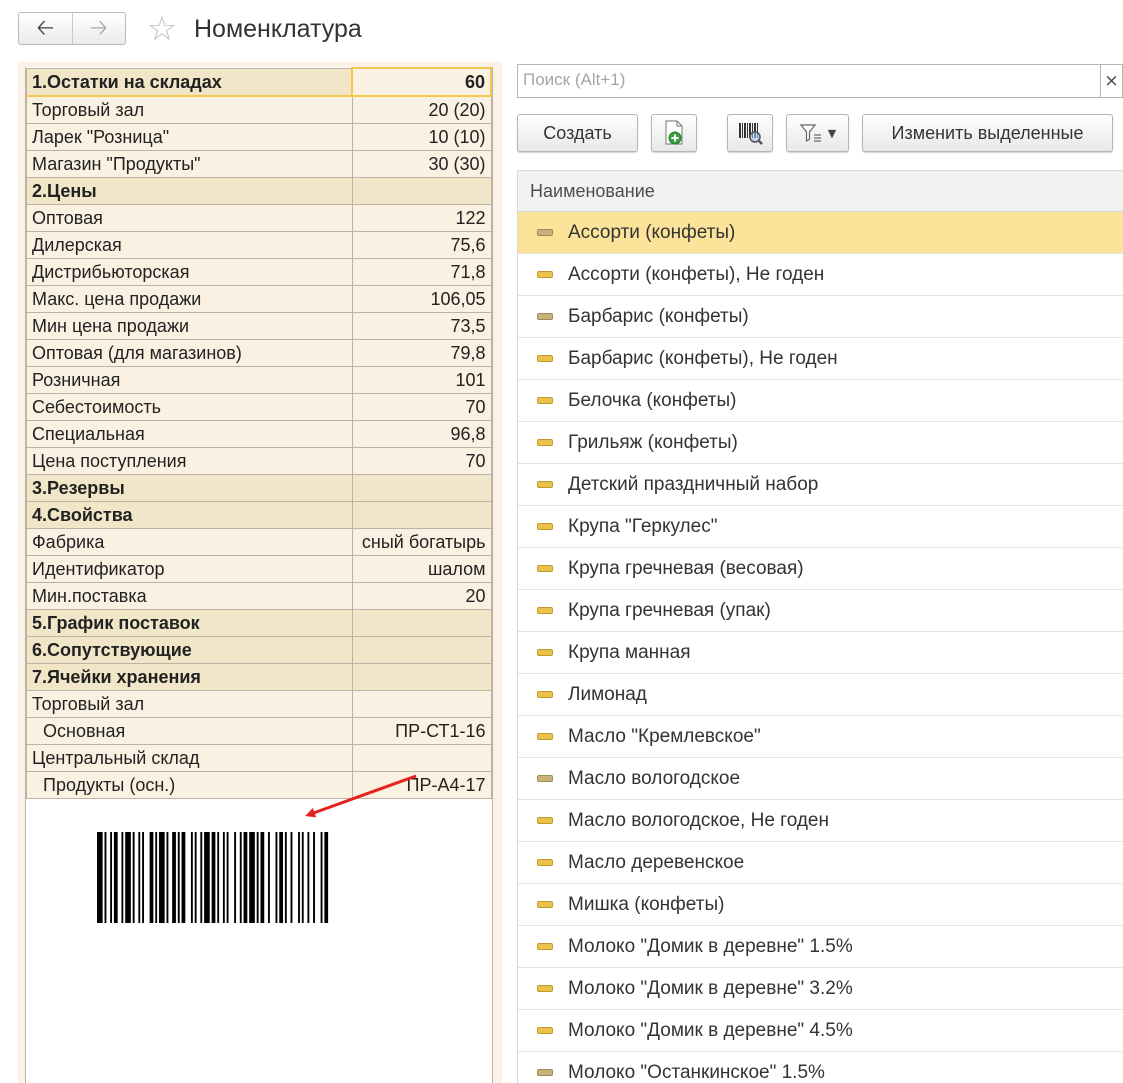  What do you see at coordinates (470, 380) in the screenshot?
I see `property-value-text: 101` at bounding box center [470, 380].